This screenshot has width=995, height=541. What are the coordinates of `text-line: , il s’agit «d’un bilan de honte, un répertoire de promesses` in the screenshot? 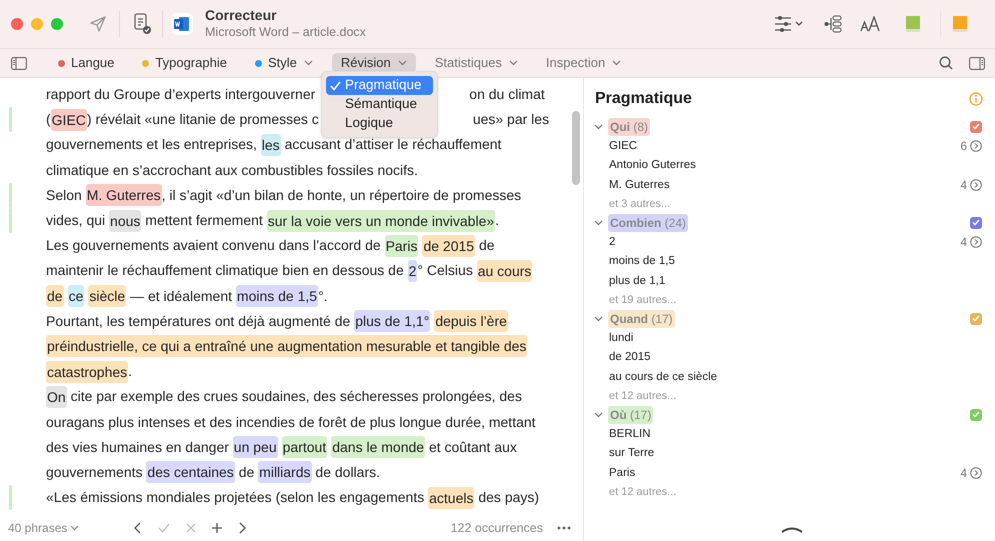 It's located at (342, 195).